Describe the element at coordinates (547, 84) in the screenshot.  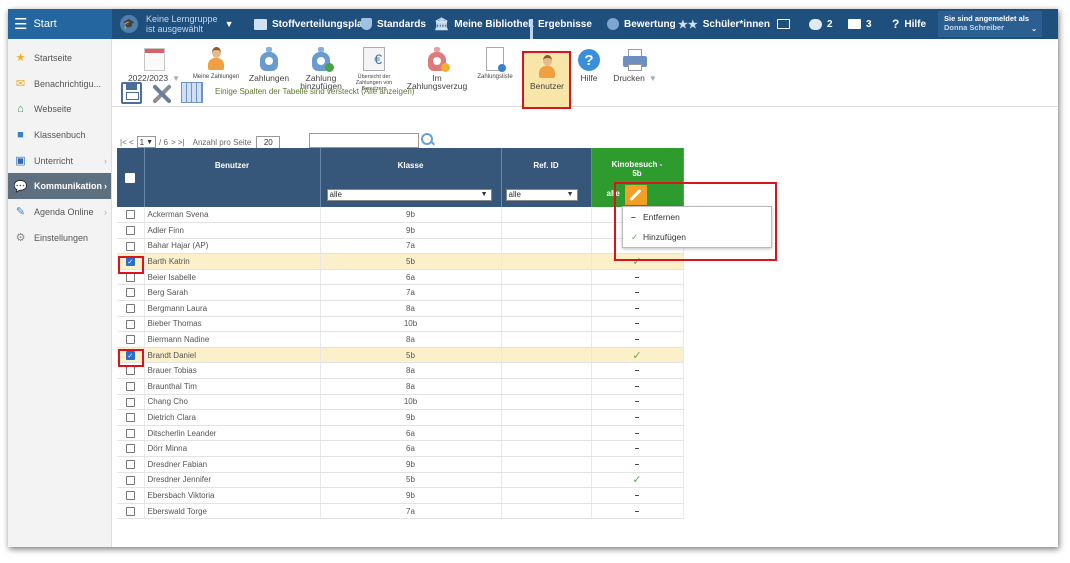
I see `benutzer-button: Benutzer` at that location.